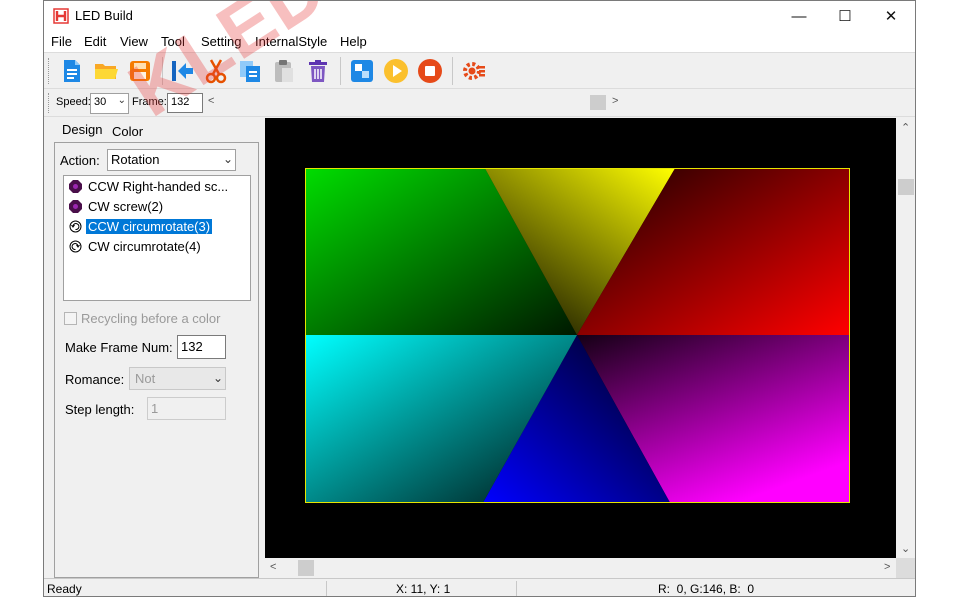 The height and width of the screenshot is (598, 960). I want to click on romance-label: Romance:, so click(95, 379).